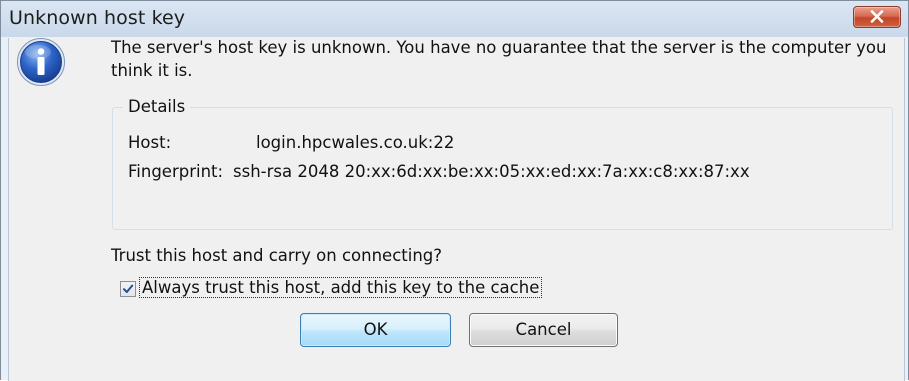 Image resolution: width=909 pixels, height=381 pixels. I want to click on always-trust-checkbox, so click(128, 289).